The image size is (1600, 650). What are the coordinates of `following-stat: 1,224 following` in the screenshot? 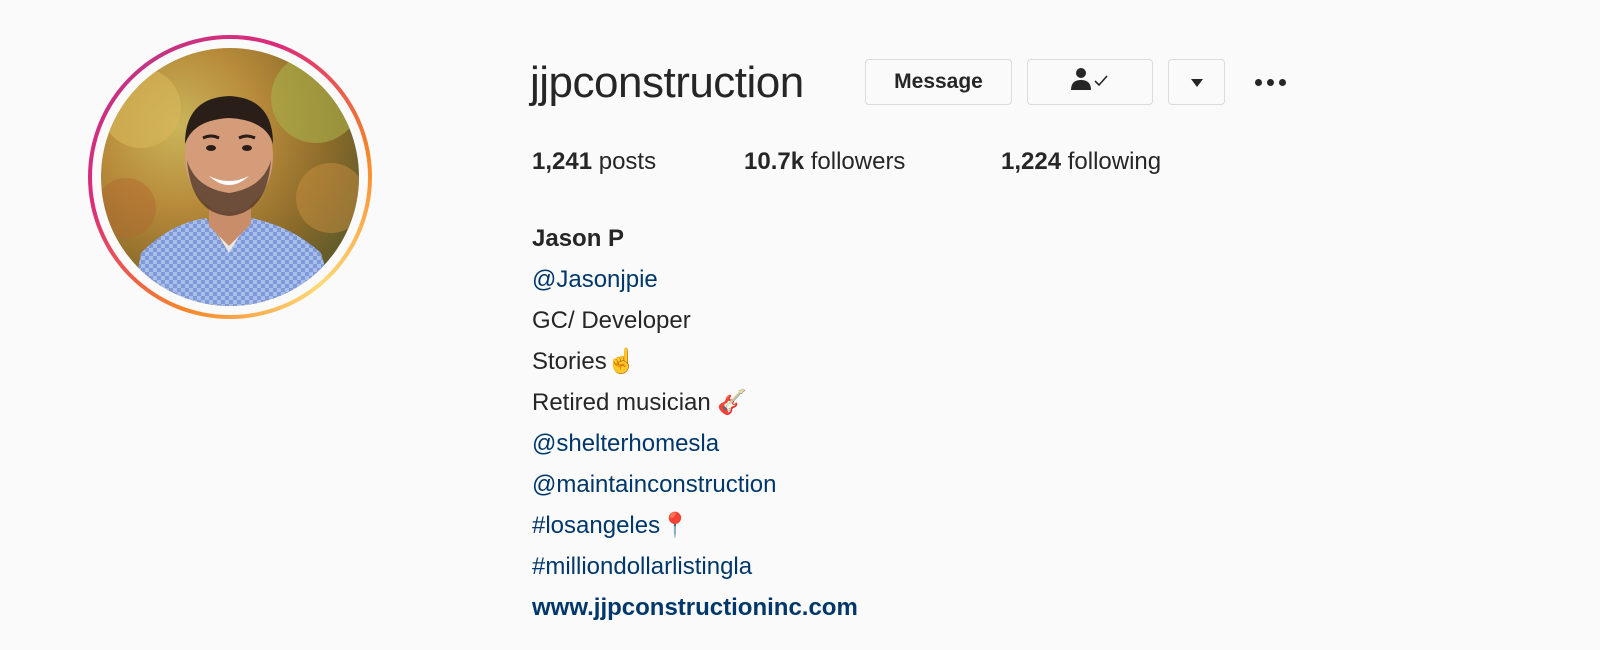 It's located at (1081, 162).